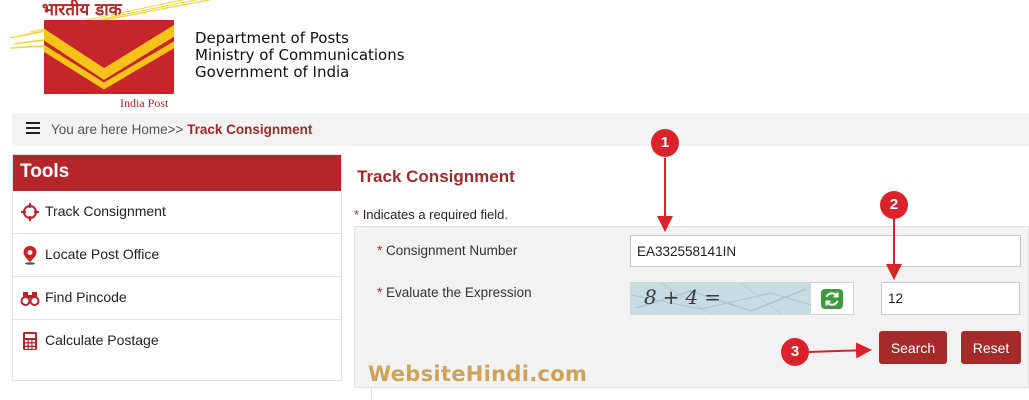  What do you see at coordinates (371, 394) in the screenshot?
I see `divider` at bounding box center [371, 394].